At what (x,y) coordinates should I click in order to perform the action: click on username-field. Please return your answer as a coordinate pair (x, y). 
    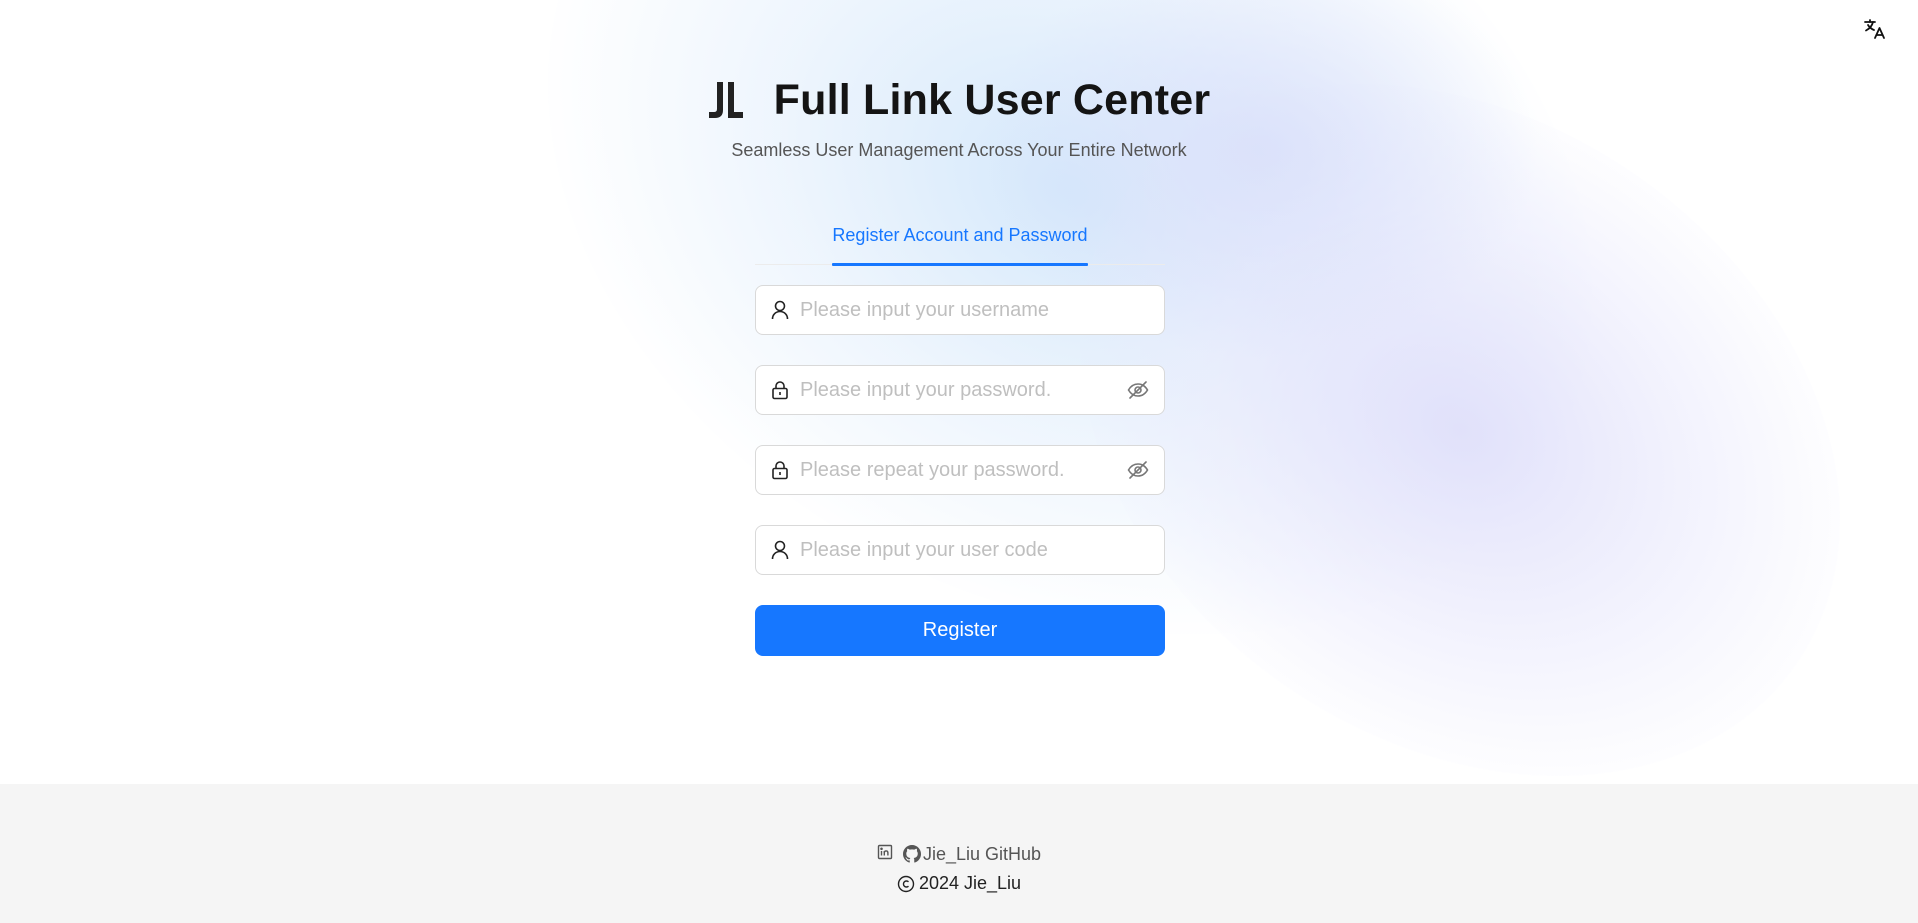
    Looking at the image, I should click on (960, 310).